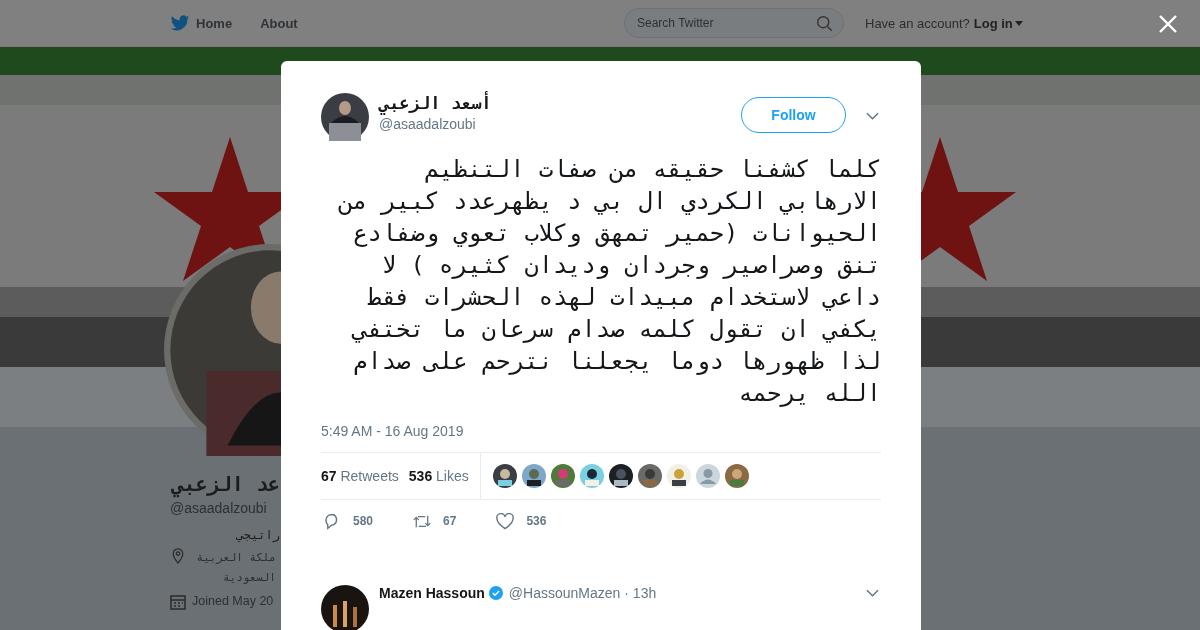 Image resolution: width=1200 pixels, height=630 pixels. Describe the element at coordinates (917, 23) in the screenshot. I see `account-prompt: Have an account?` at that location.